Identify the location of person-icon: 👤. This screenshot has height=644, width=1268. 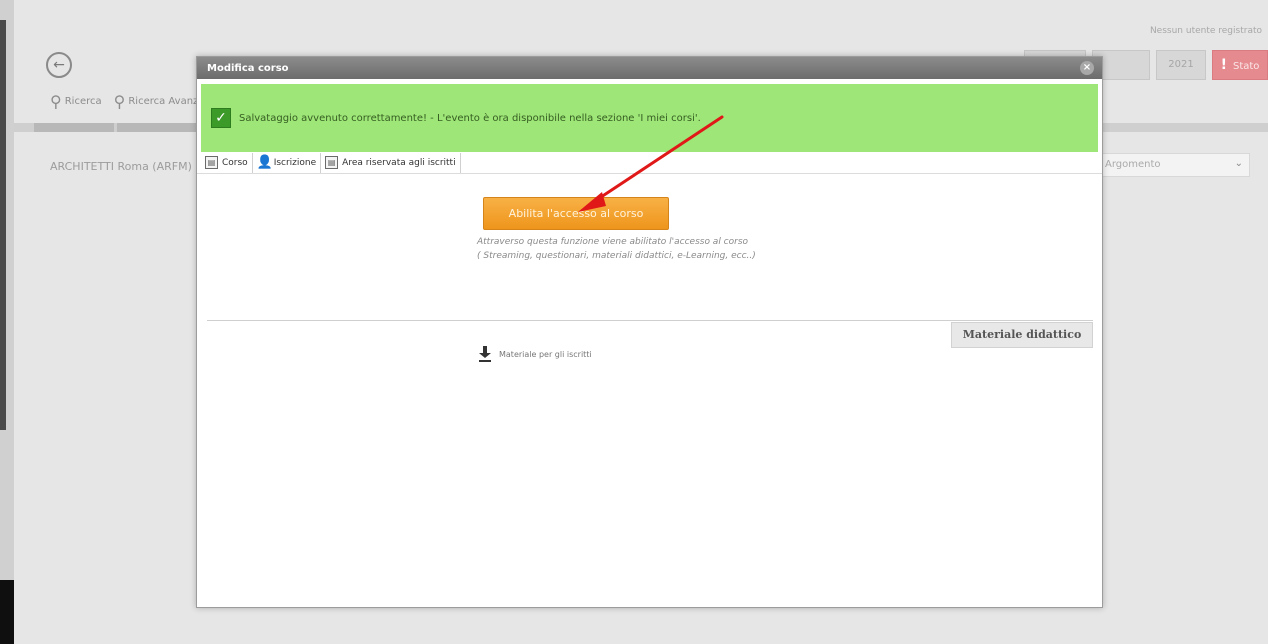
(264, 162).